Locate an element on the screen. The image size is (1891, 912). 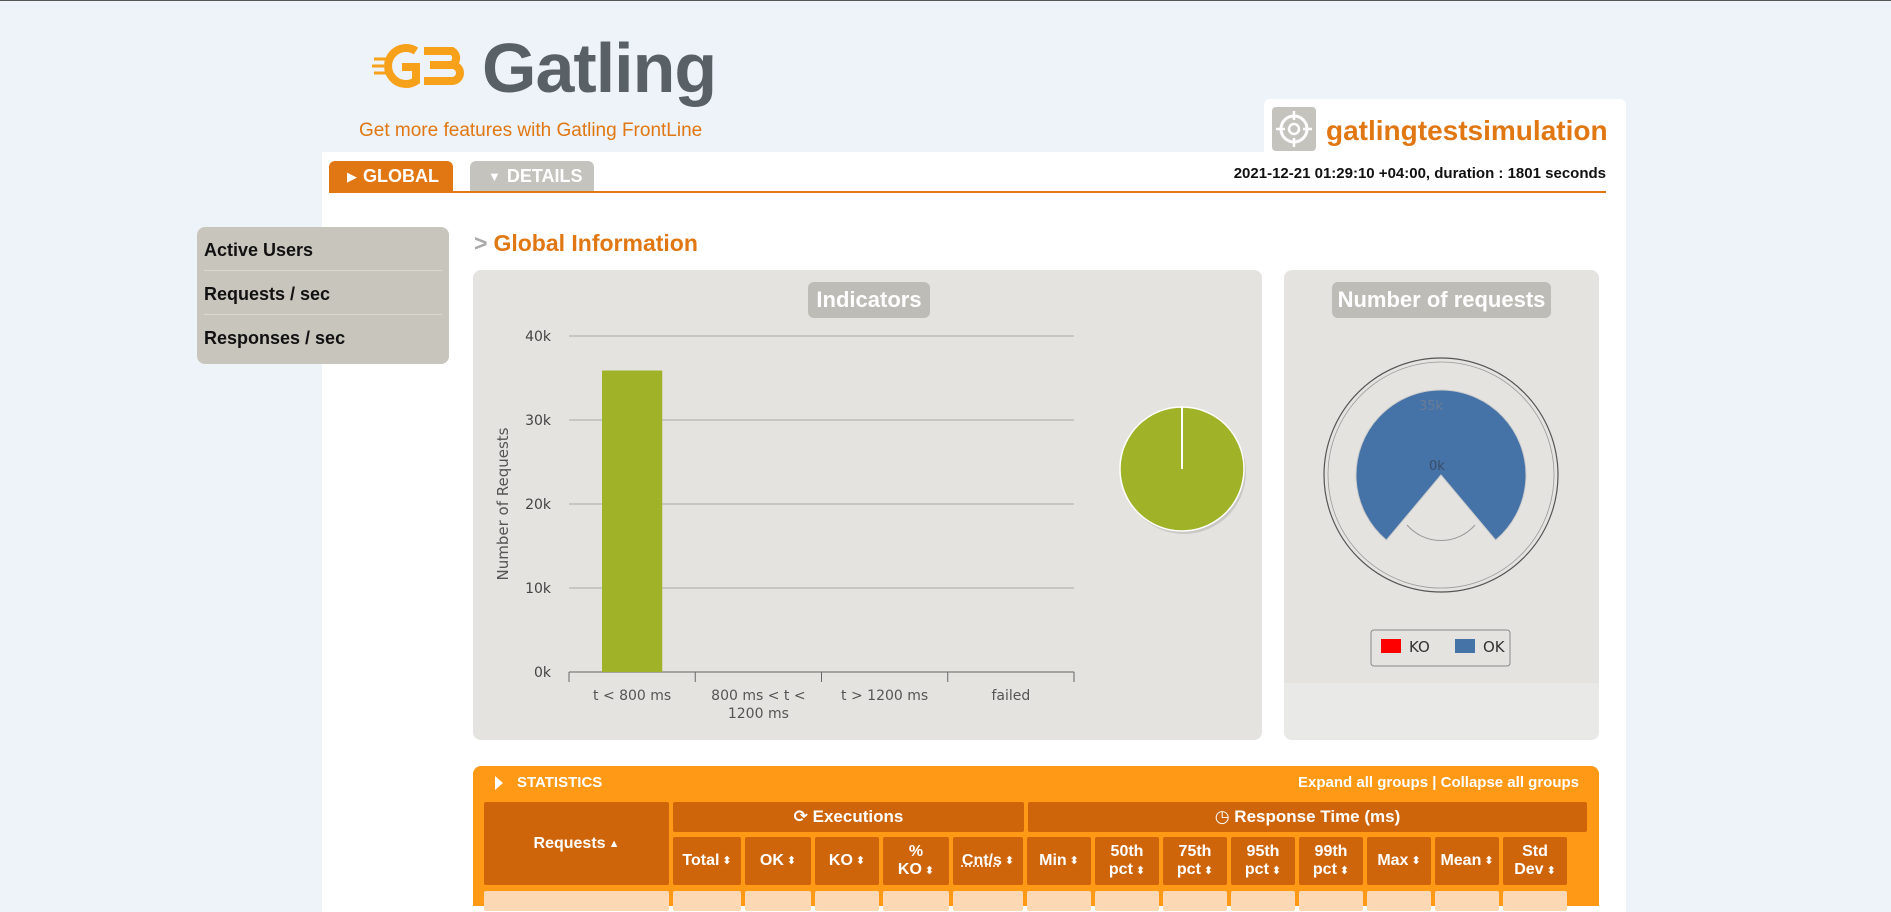
column-header: Total⬍ is located at coordinates (707, 861).